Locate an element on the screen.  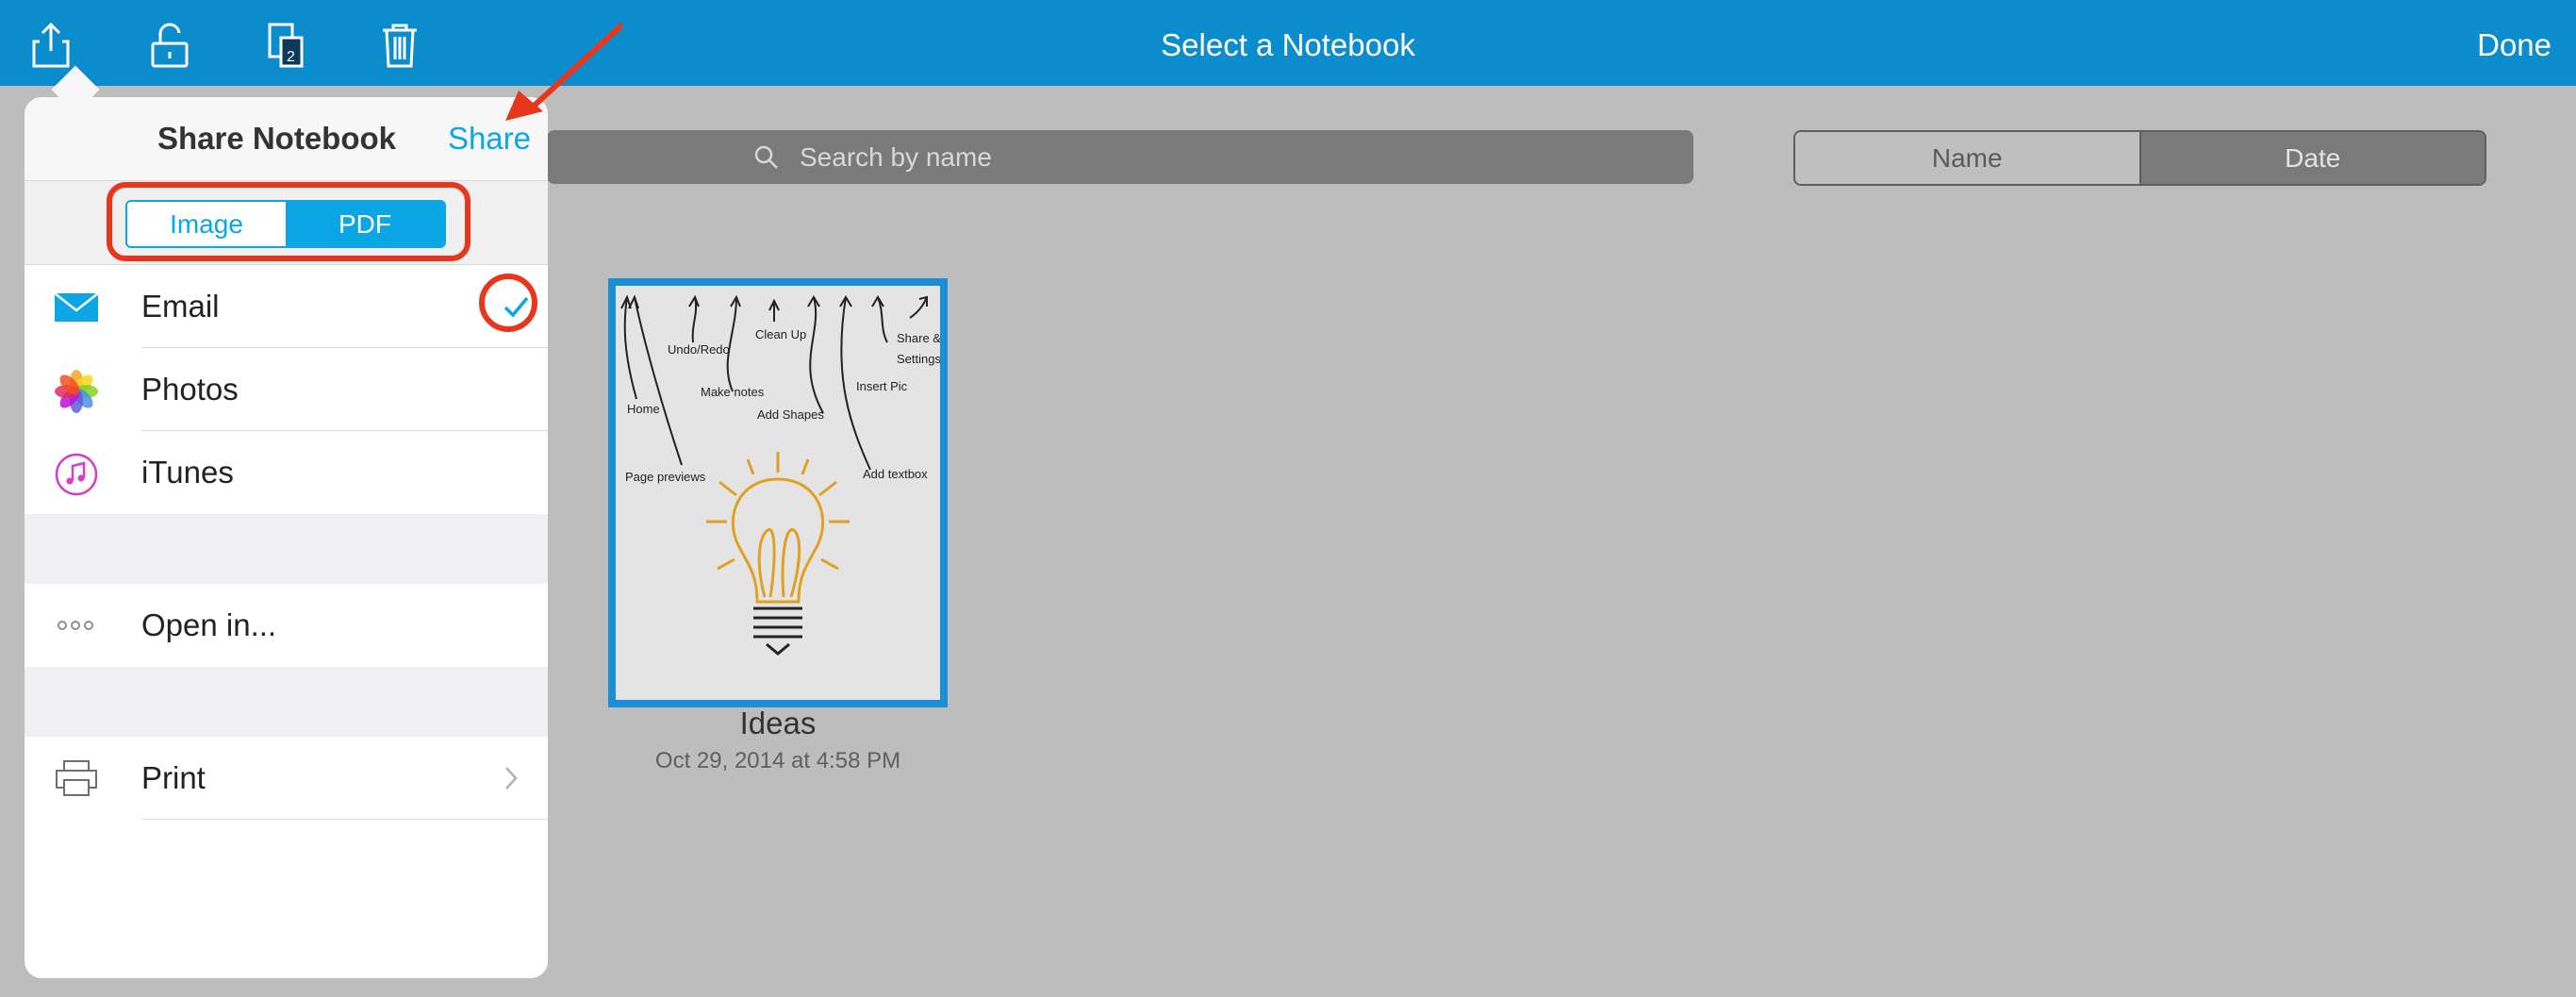
sketch-label: Clean Up is located at coordinates (780, 334).